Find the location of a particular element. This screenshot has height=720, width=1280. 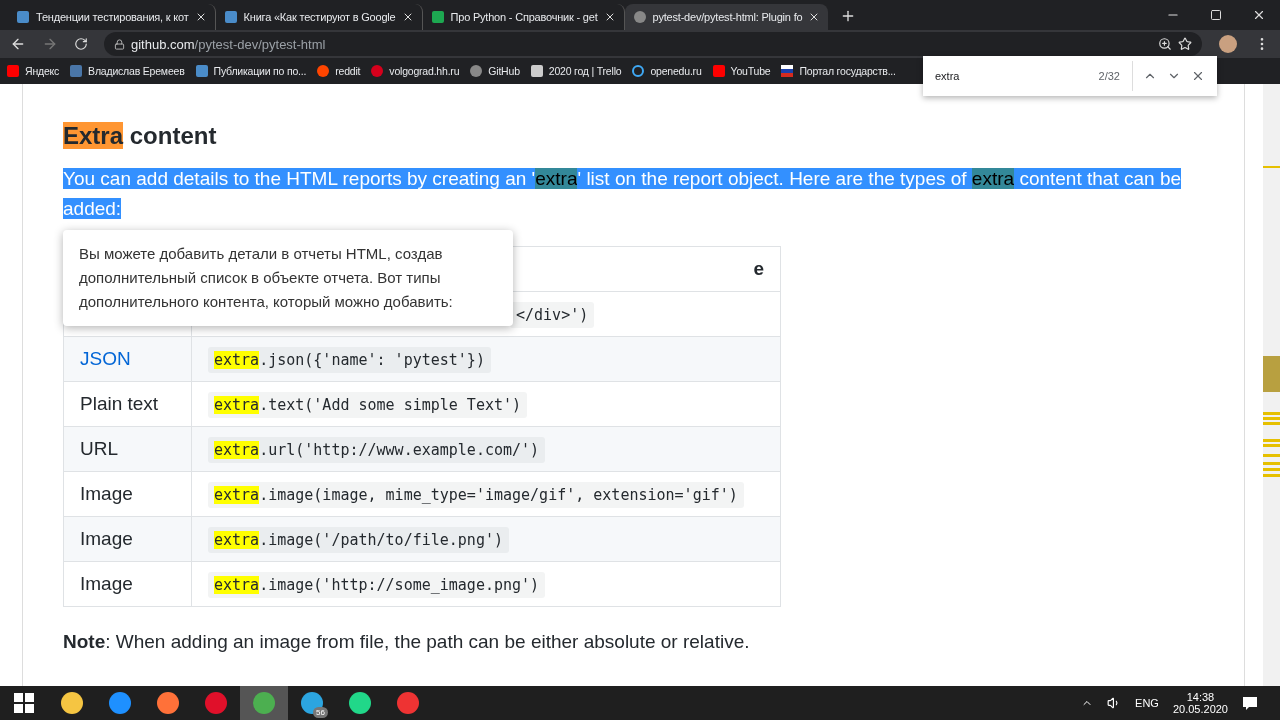

bookmark: YouTube is located at coordinates (741, 71).